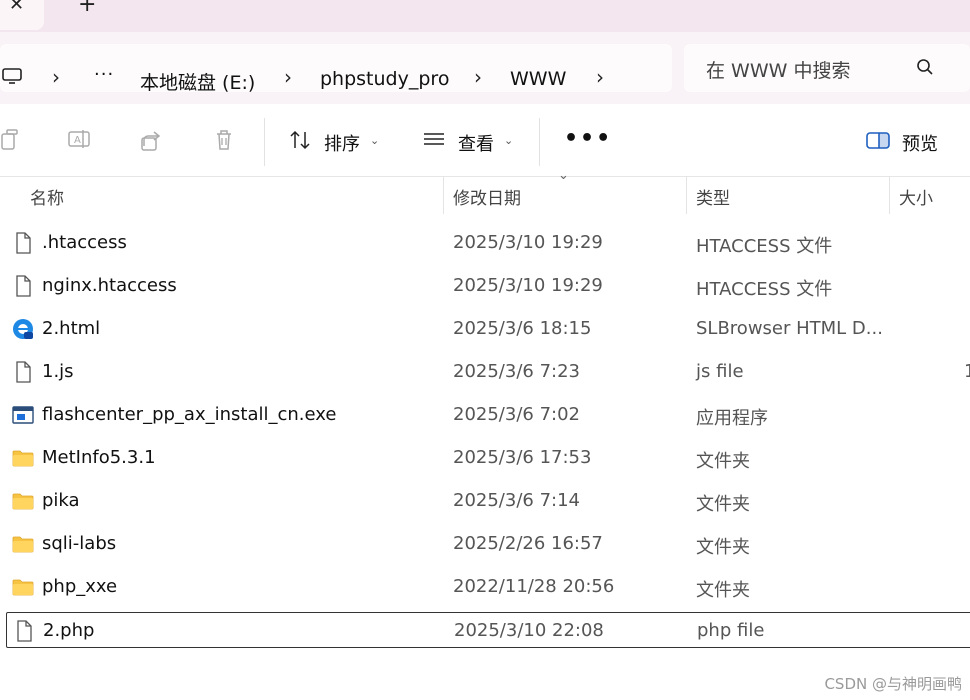 The image size is (970, 700). What do you see at coordinates (87, 8) in the screenshot?
I see `new-tab-button: +` at bounding box center [87, 8].